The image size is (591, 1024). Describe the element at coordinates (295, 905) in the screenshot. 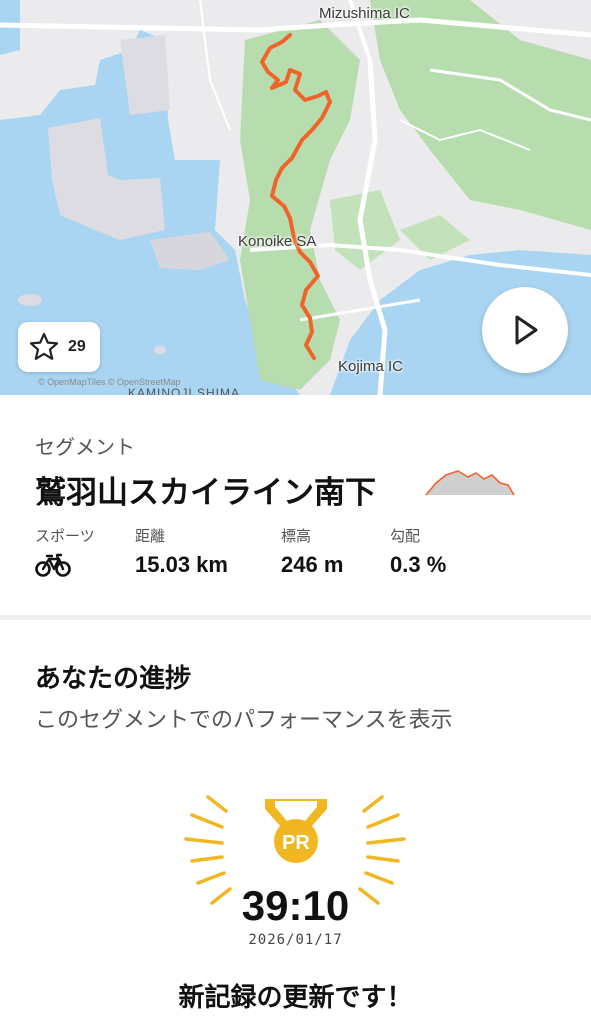

I see `pr-time: 39:10` at that location.